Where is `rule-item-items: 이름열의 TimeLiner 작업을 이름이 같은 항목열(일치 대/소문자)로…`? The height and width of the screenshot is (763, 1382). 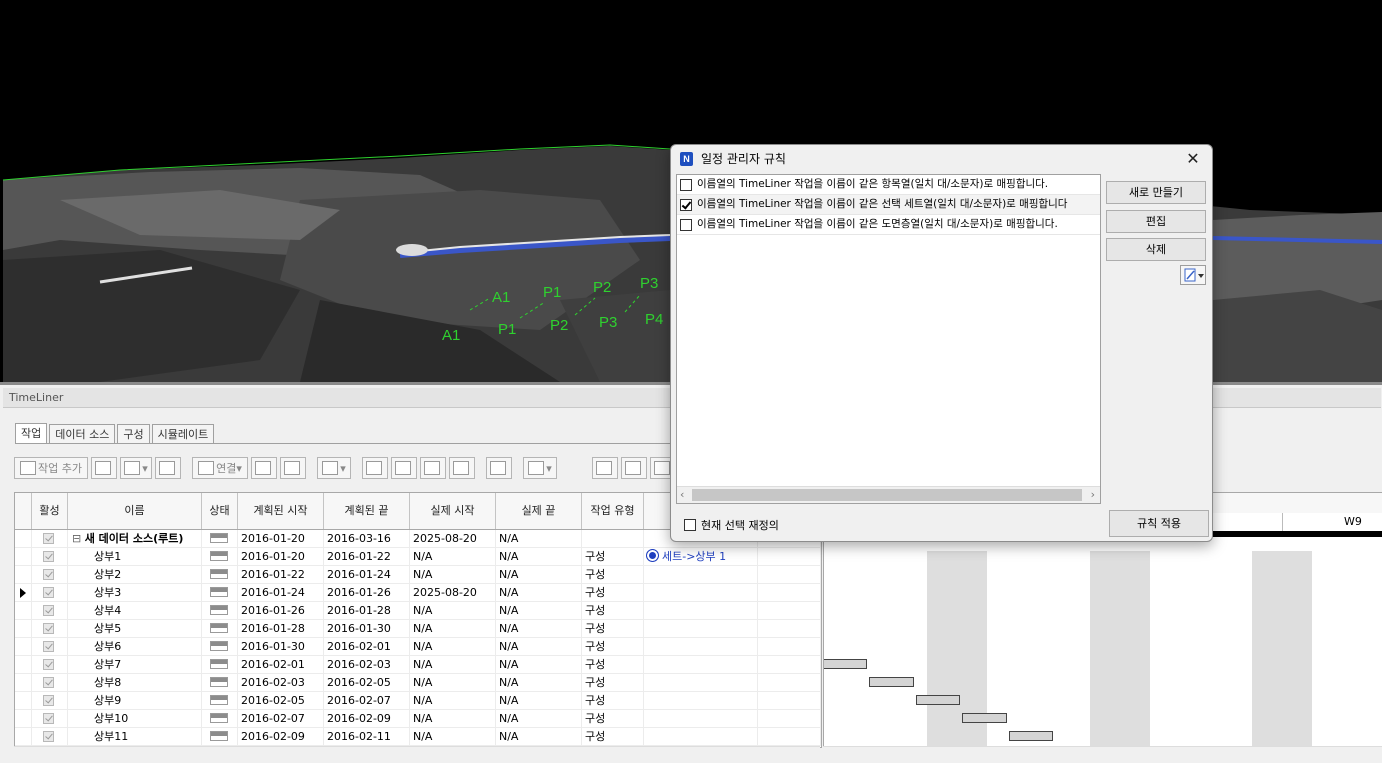
rule-item-items: 이름열의 TimeLiner 작업을 이름이 같은 항목열(일치 대/소문자)로… is located at coordinates (888, 185).